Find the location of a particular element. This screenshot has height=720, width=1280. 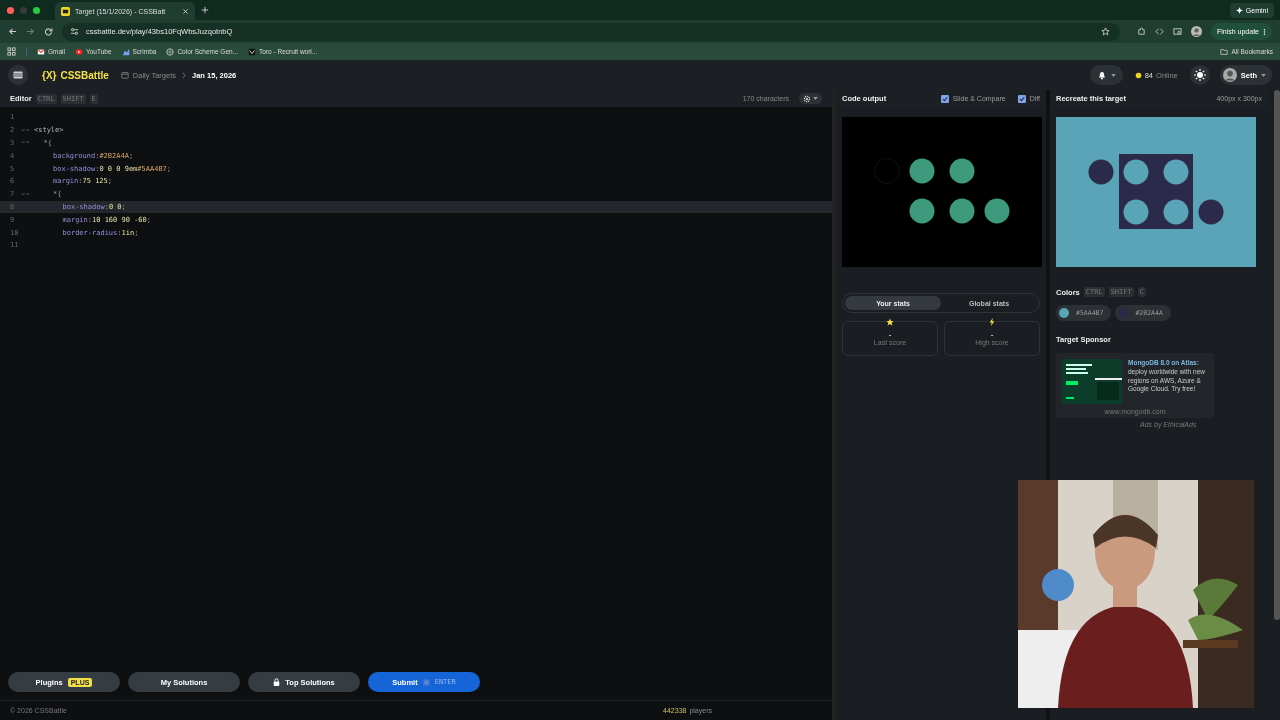

logo-text: CSSBattle is located at coordinates (84, 75).